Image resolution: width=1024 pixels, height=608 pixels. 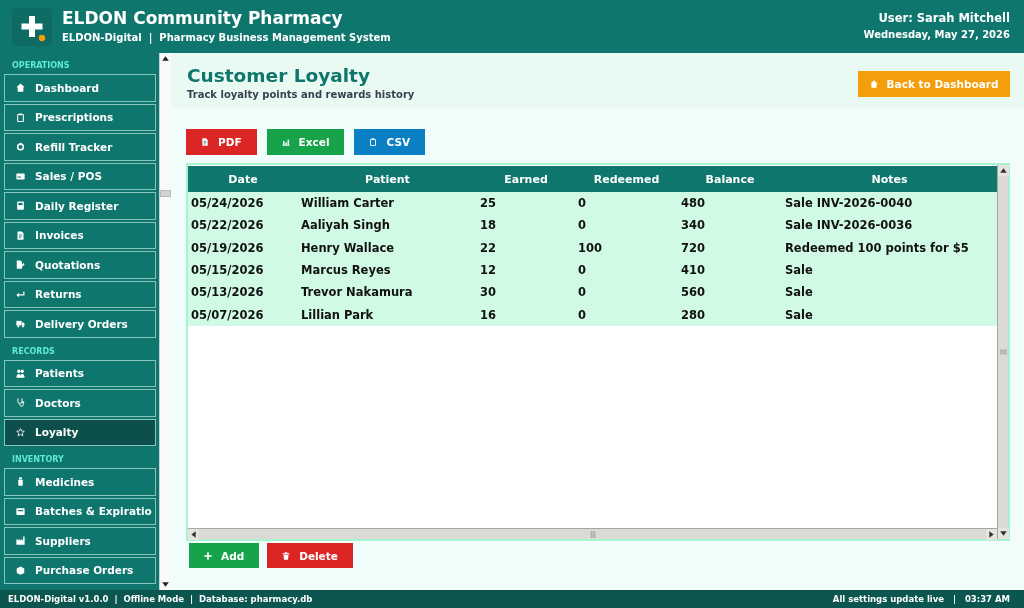 I want to click on book-icon, so click(x=20, y=206).